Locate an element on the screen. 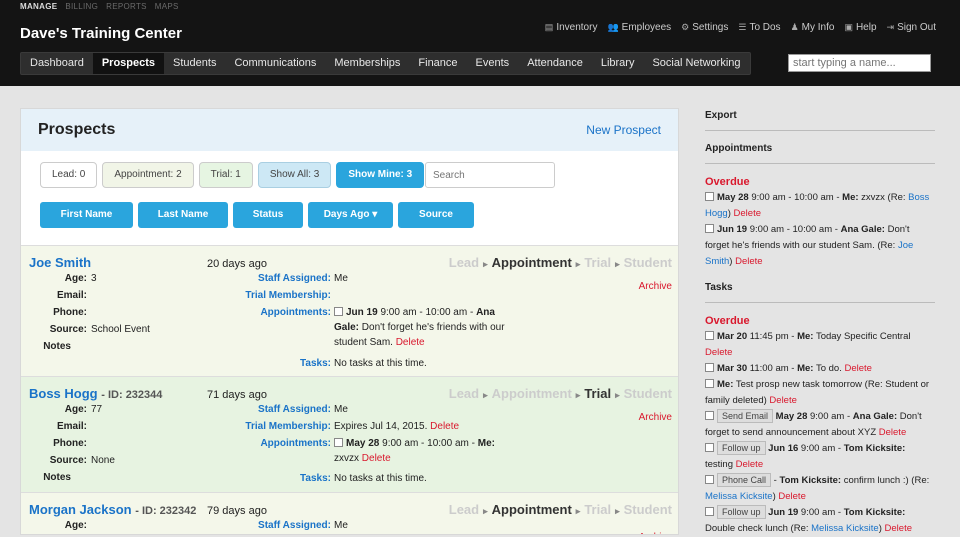 This screenshot has width=960, height=537. filter-appointment: Appointment: 2 is located at coordinates (148, 175).